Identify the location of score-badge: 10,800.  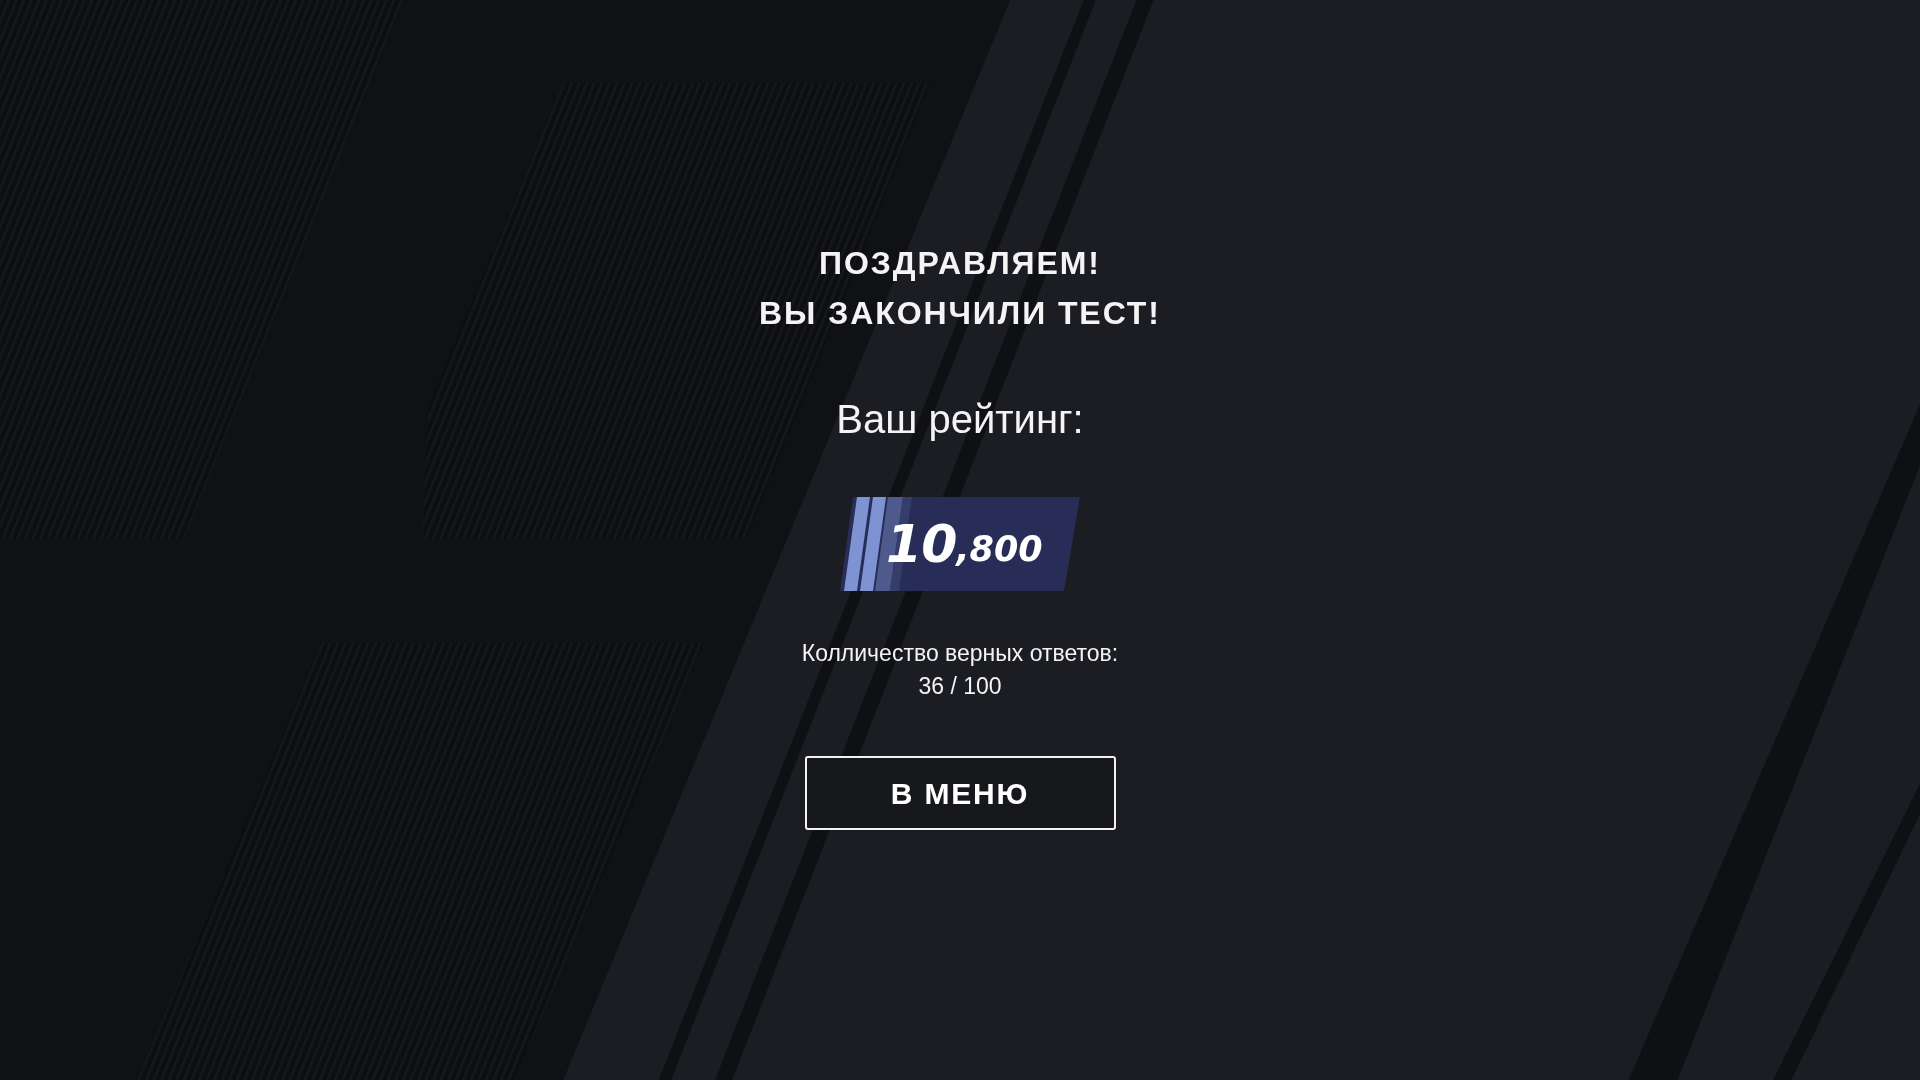
(960, 544).